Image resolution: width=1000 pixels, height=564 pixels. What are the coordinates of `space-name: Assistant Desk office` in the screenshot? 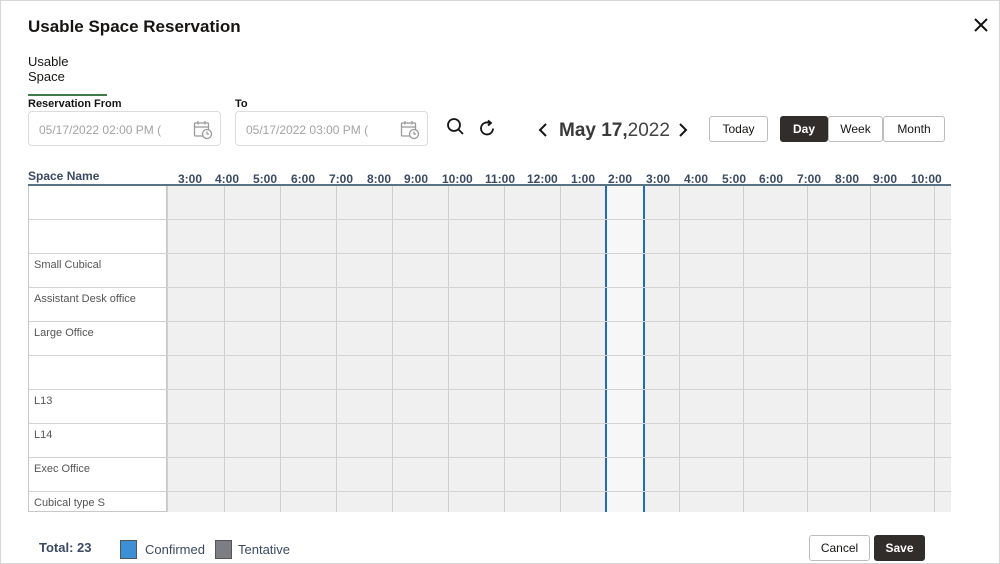 It's located at (85, 299).